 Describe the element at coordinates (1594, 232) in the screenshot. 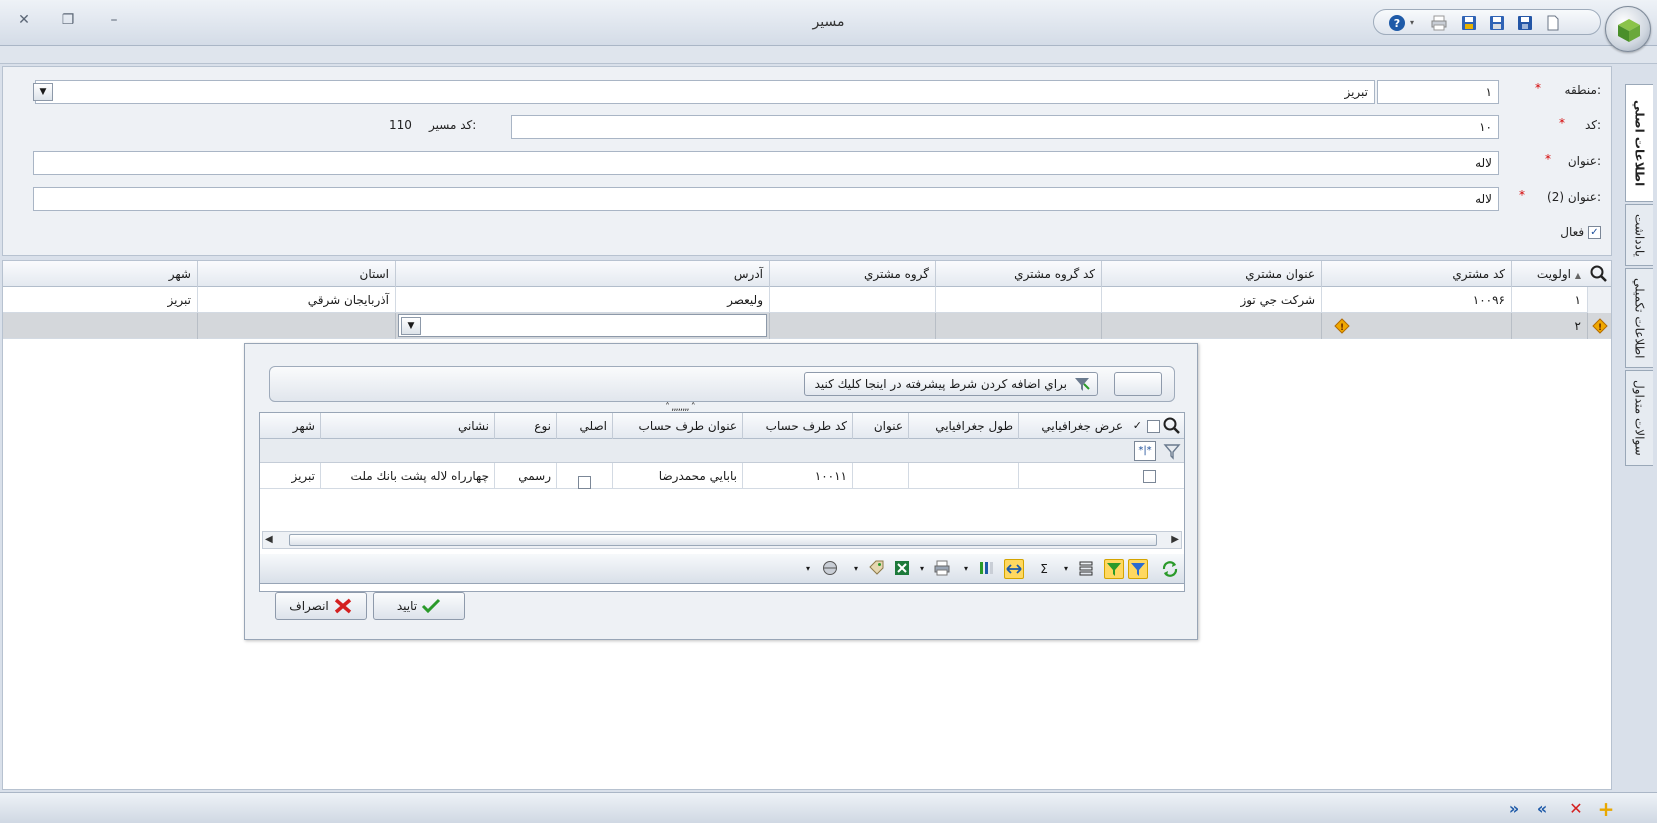

I see `active-checkbox: ✓` at that location.